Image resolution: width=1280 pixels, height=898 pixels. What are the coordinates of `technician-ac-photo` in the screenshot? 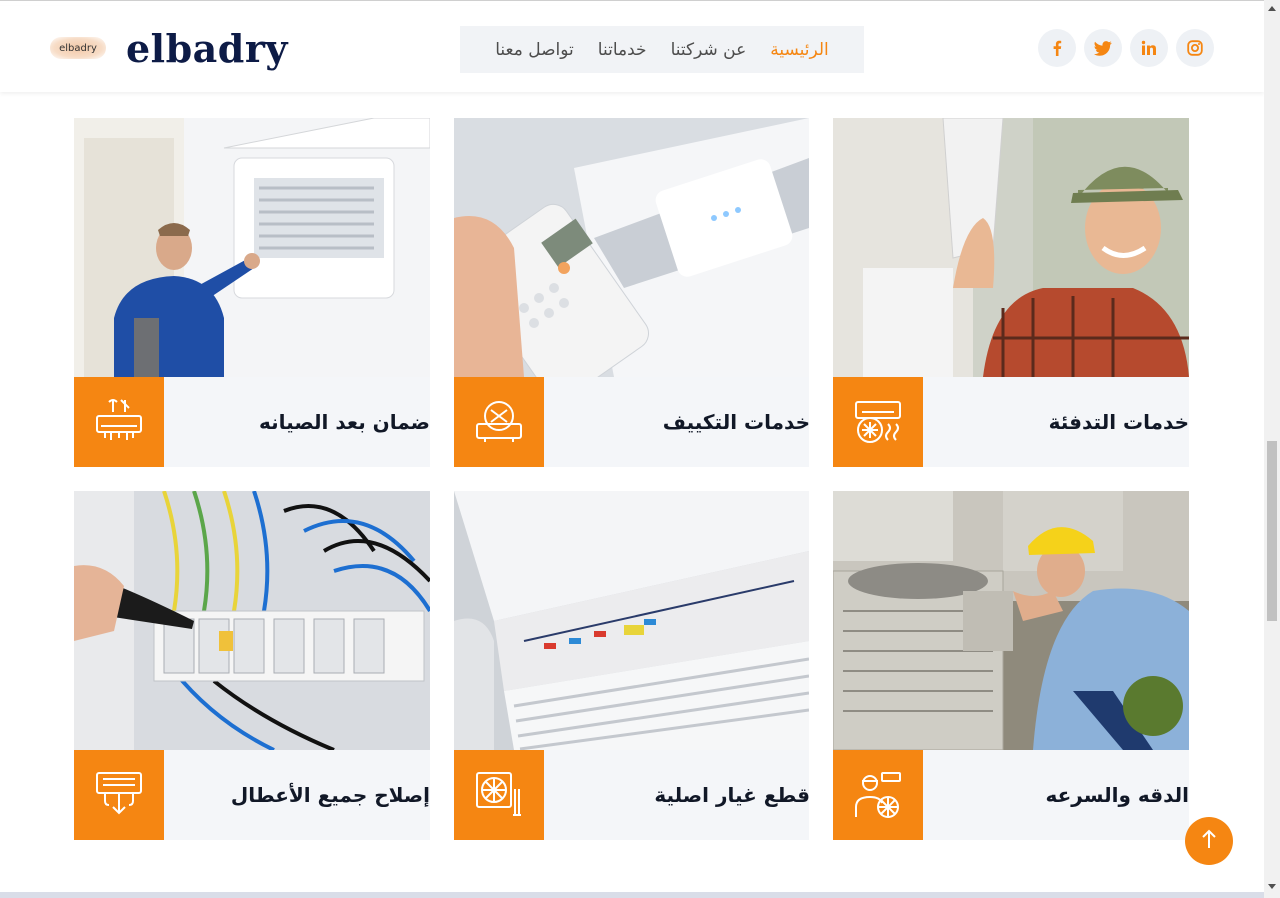 It's located at (252, 247).